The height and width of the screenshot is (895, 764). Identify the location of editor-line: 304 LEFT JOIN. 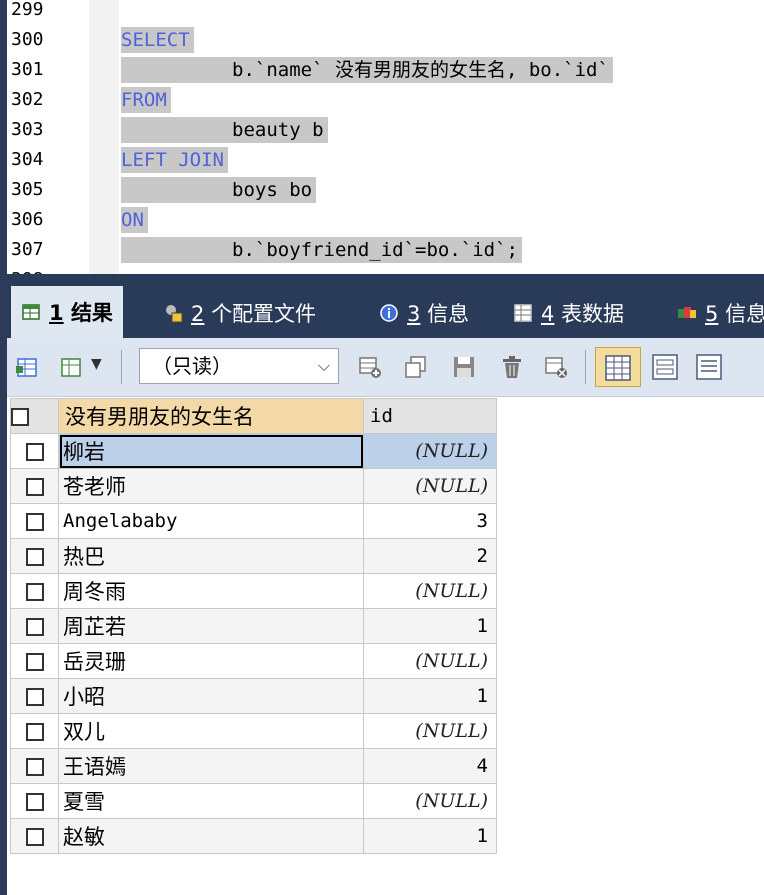
(385, 160).